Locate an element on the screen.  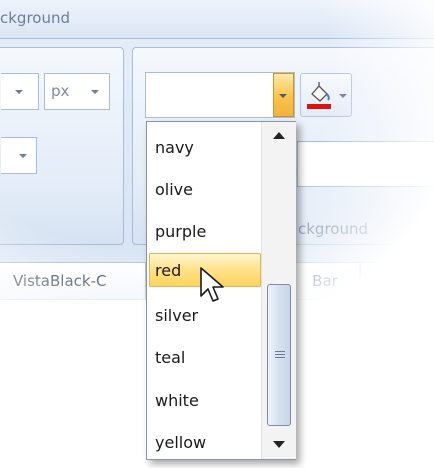
list-item-purple: purple is located at coordinates (205, 231).